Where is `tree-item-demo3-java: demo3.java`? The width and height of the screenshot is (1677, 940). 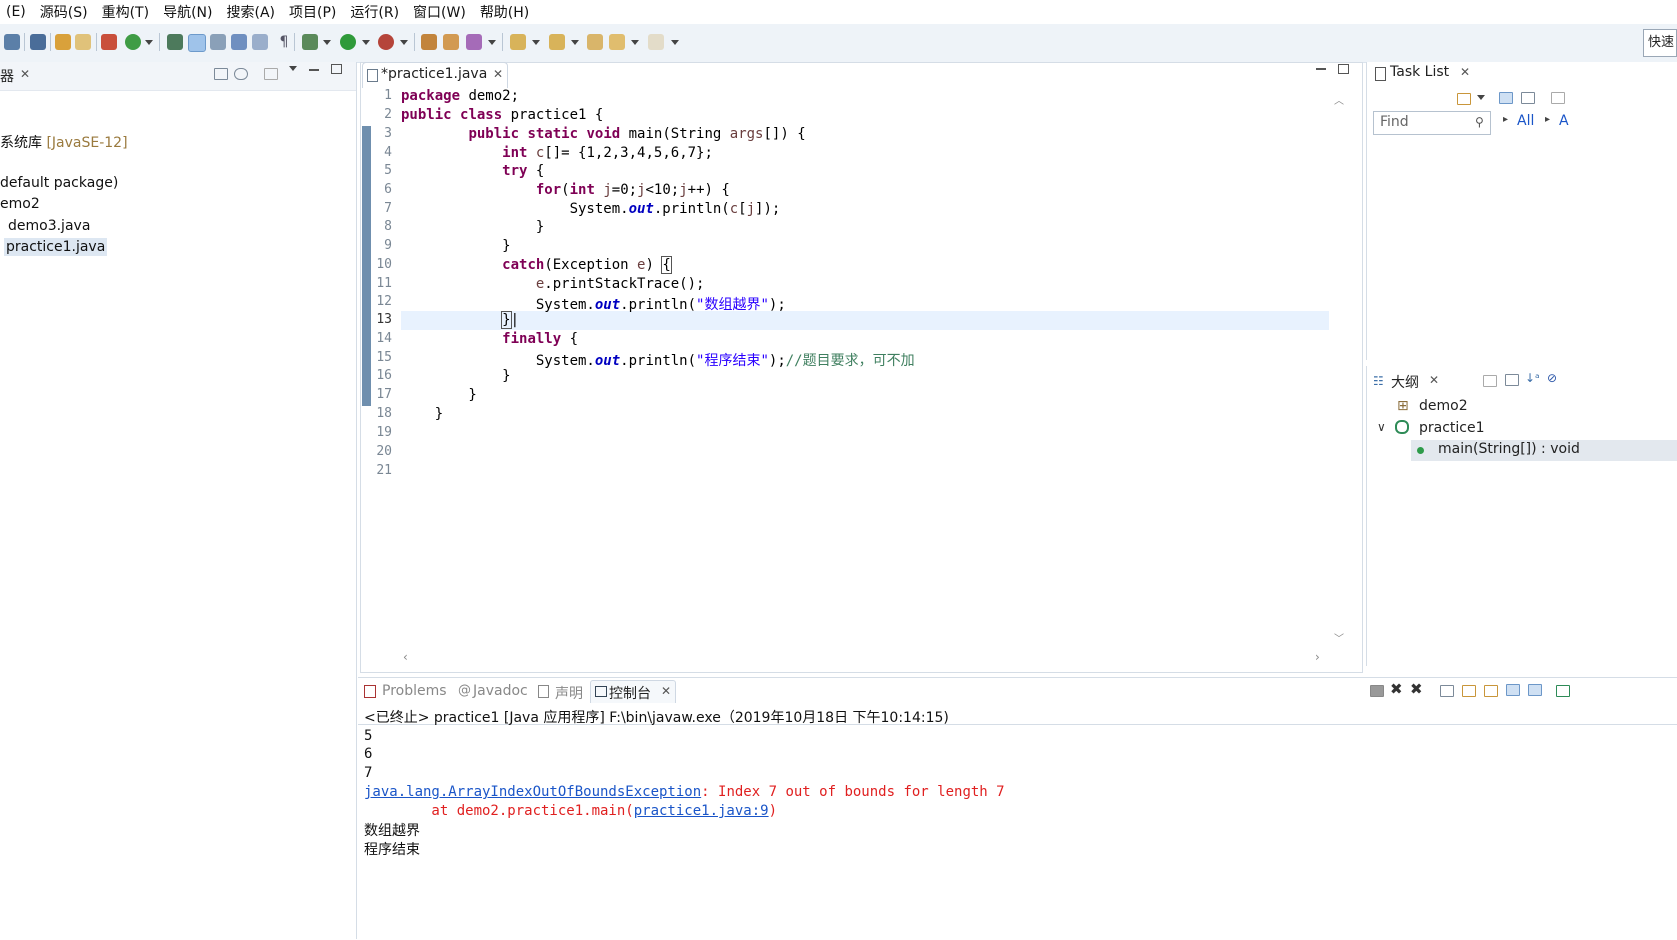 tree-item-demo3-java: demo3.java is located at coordinates (49, 226).